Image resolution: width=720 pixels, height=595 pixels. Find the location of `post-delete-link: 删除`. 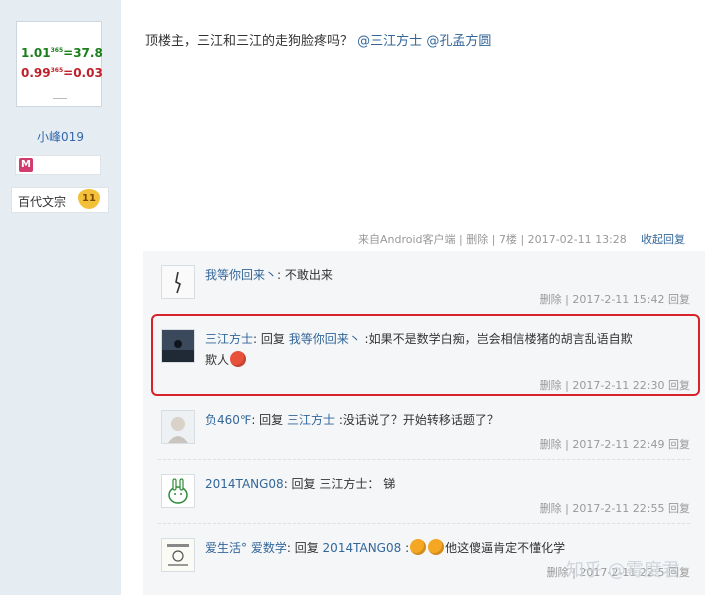

post-delete-link: 删除 is located at coordinates (477, 239).